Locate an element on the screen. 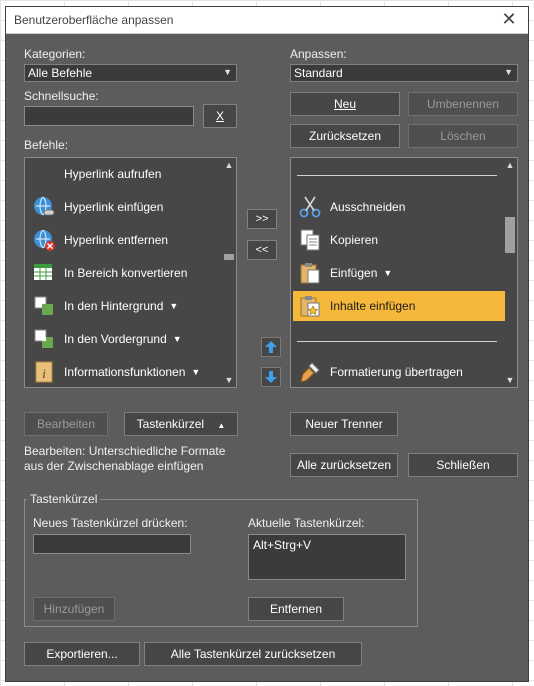  new-separator-button: Neuer Trenner is located at coordinates (344, 424).